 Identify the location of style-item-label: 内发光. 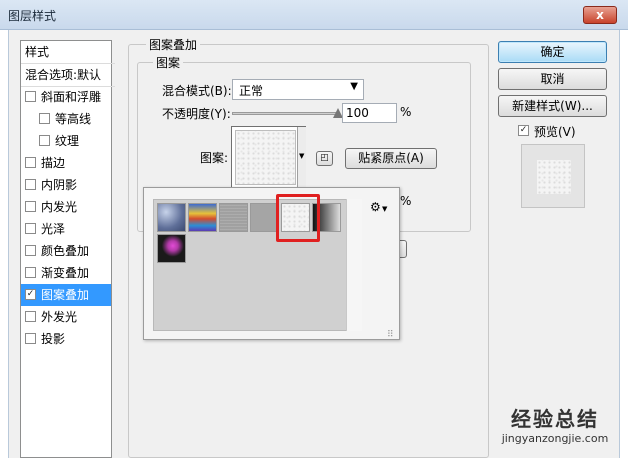
(59, 207).